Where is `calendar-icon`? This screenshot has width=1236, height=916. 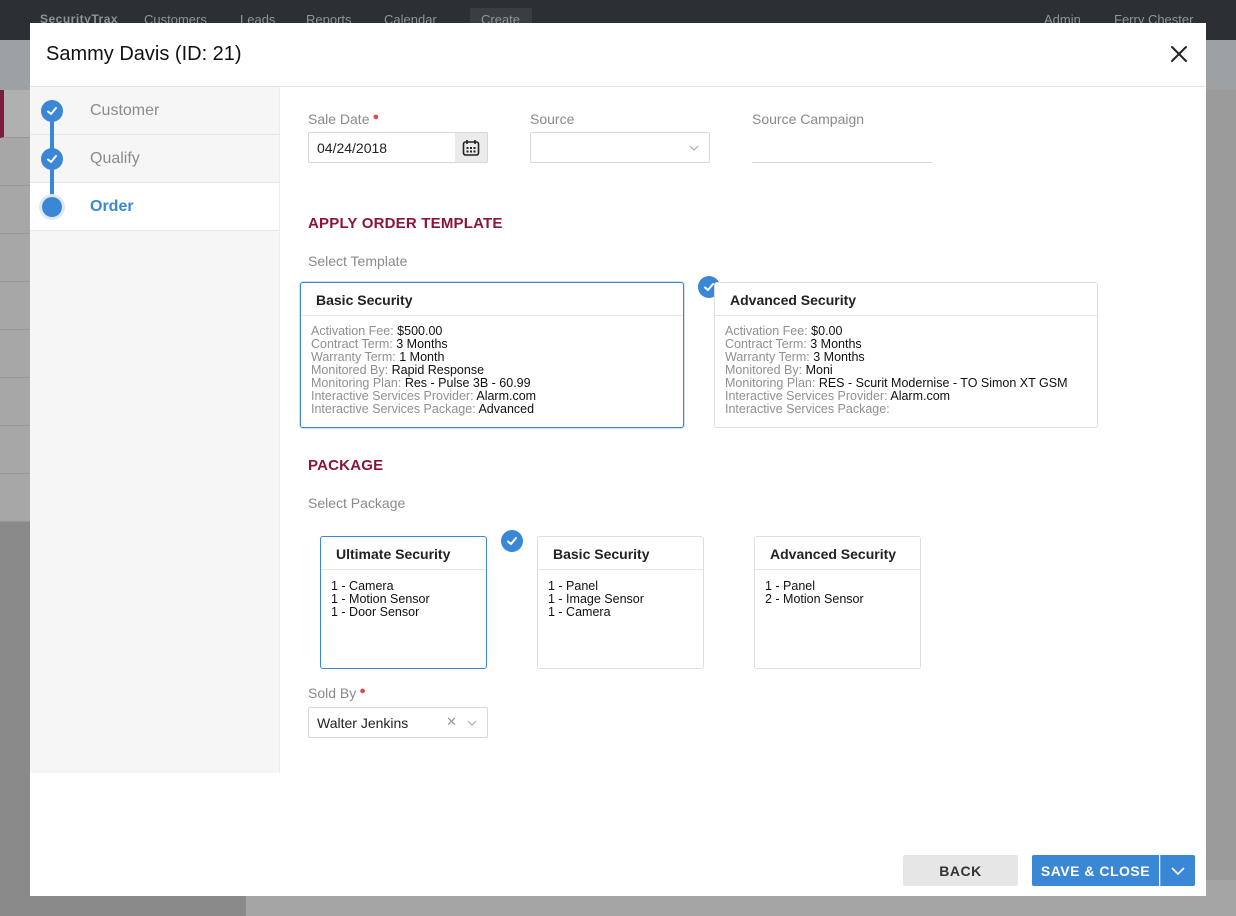 calendar-icon is located at coordinates (471, 147).